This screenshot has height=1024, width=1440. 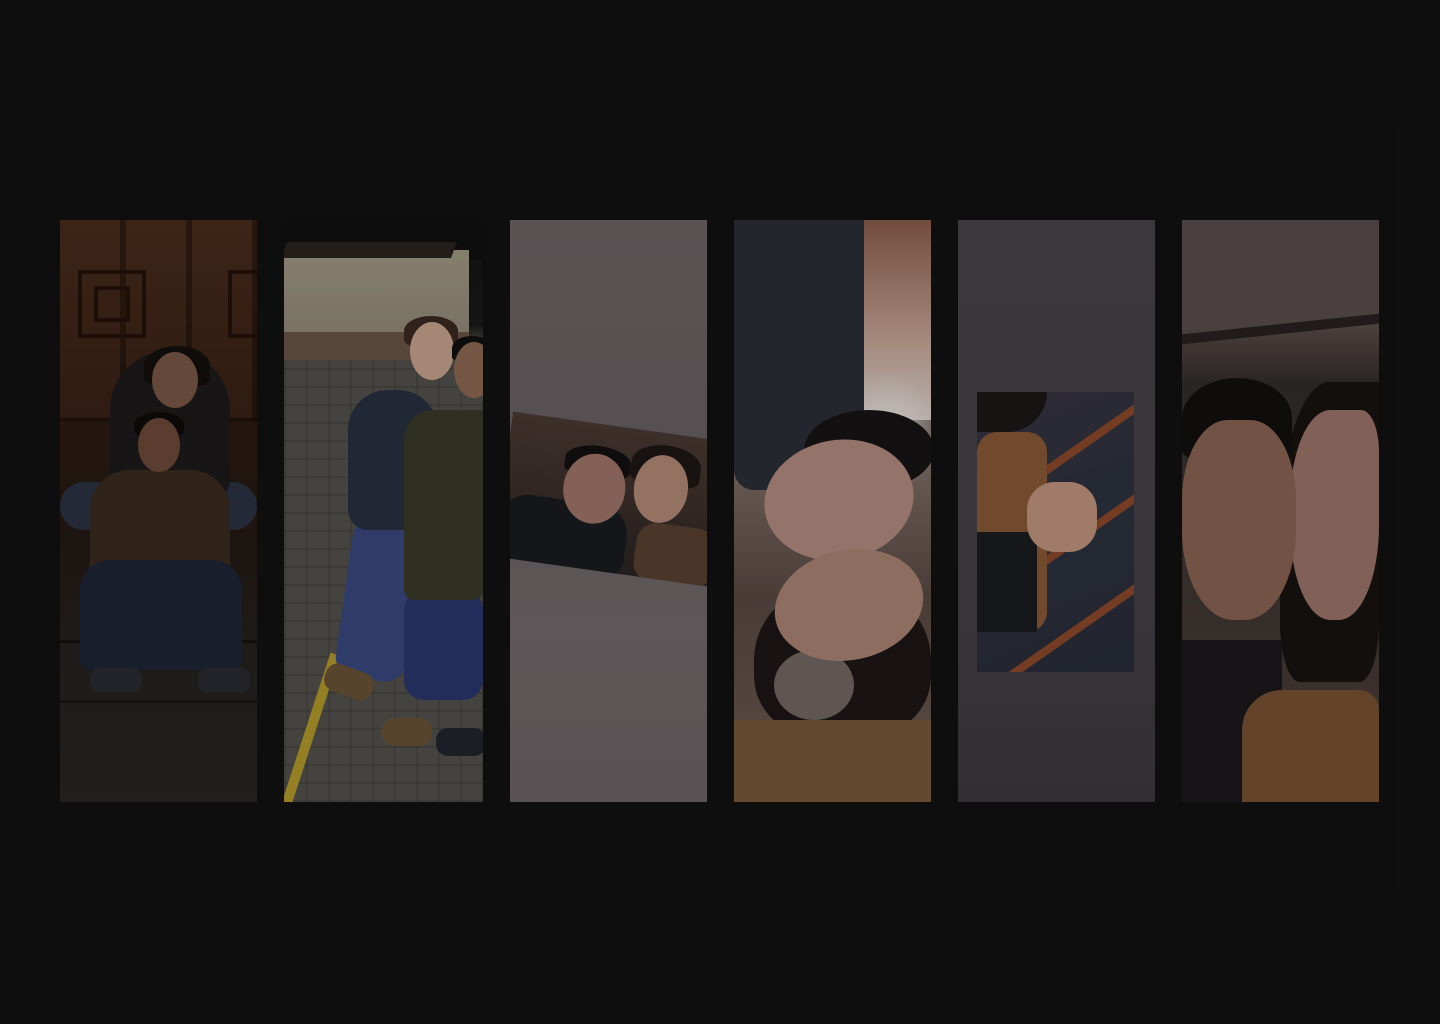 What do you see at coordinates (370, 250) in the screenshot?
I see `building-roof` at bounding box center [370, 250].